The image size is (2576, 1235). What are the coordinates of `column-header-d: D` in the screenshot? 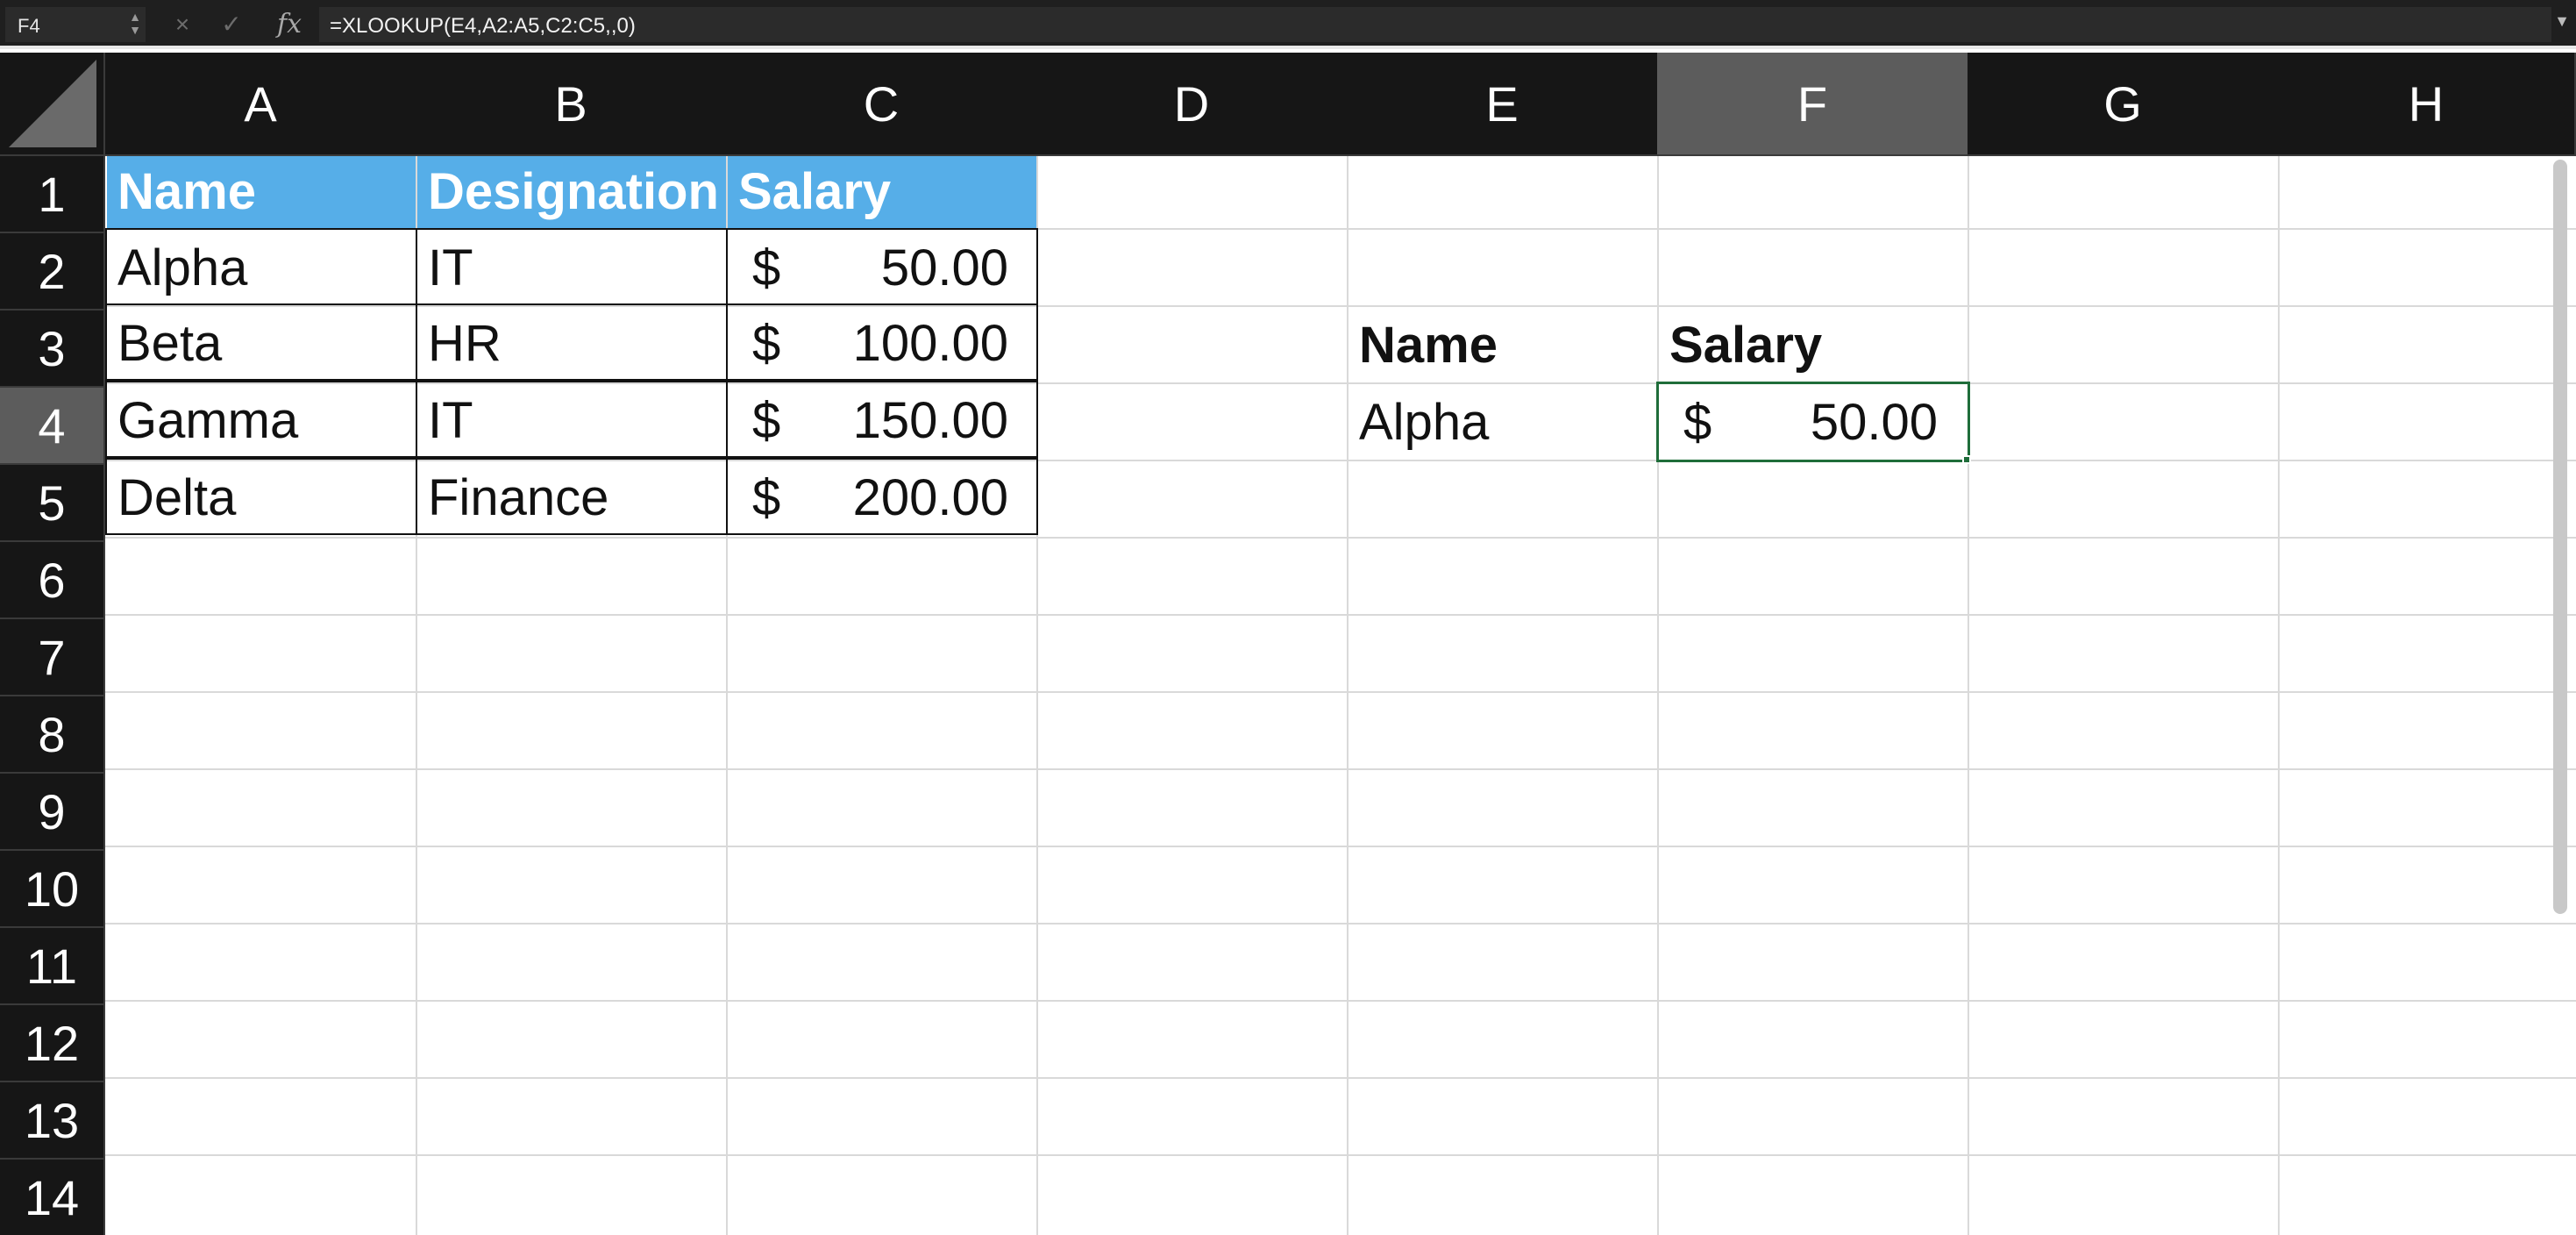 It's located at (1192, 104).